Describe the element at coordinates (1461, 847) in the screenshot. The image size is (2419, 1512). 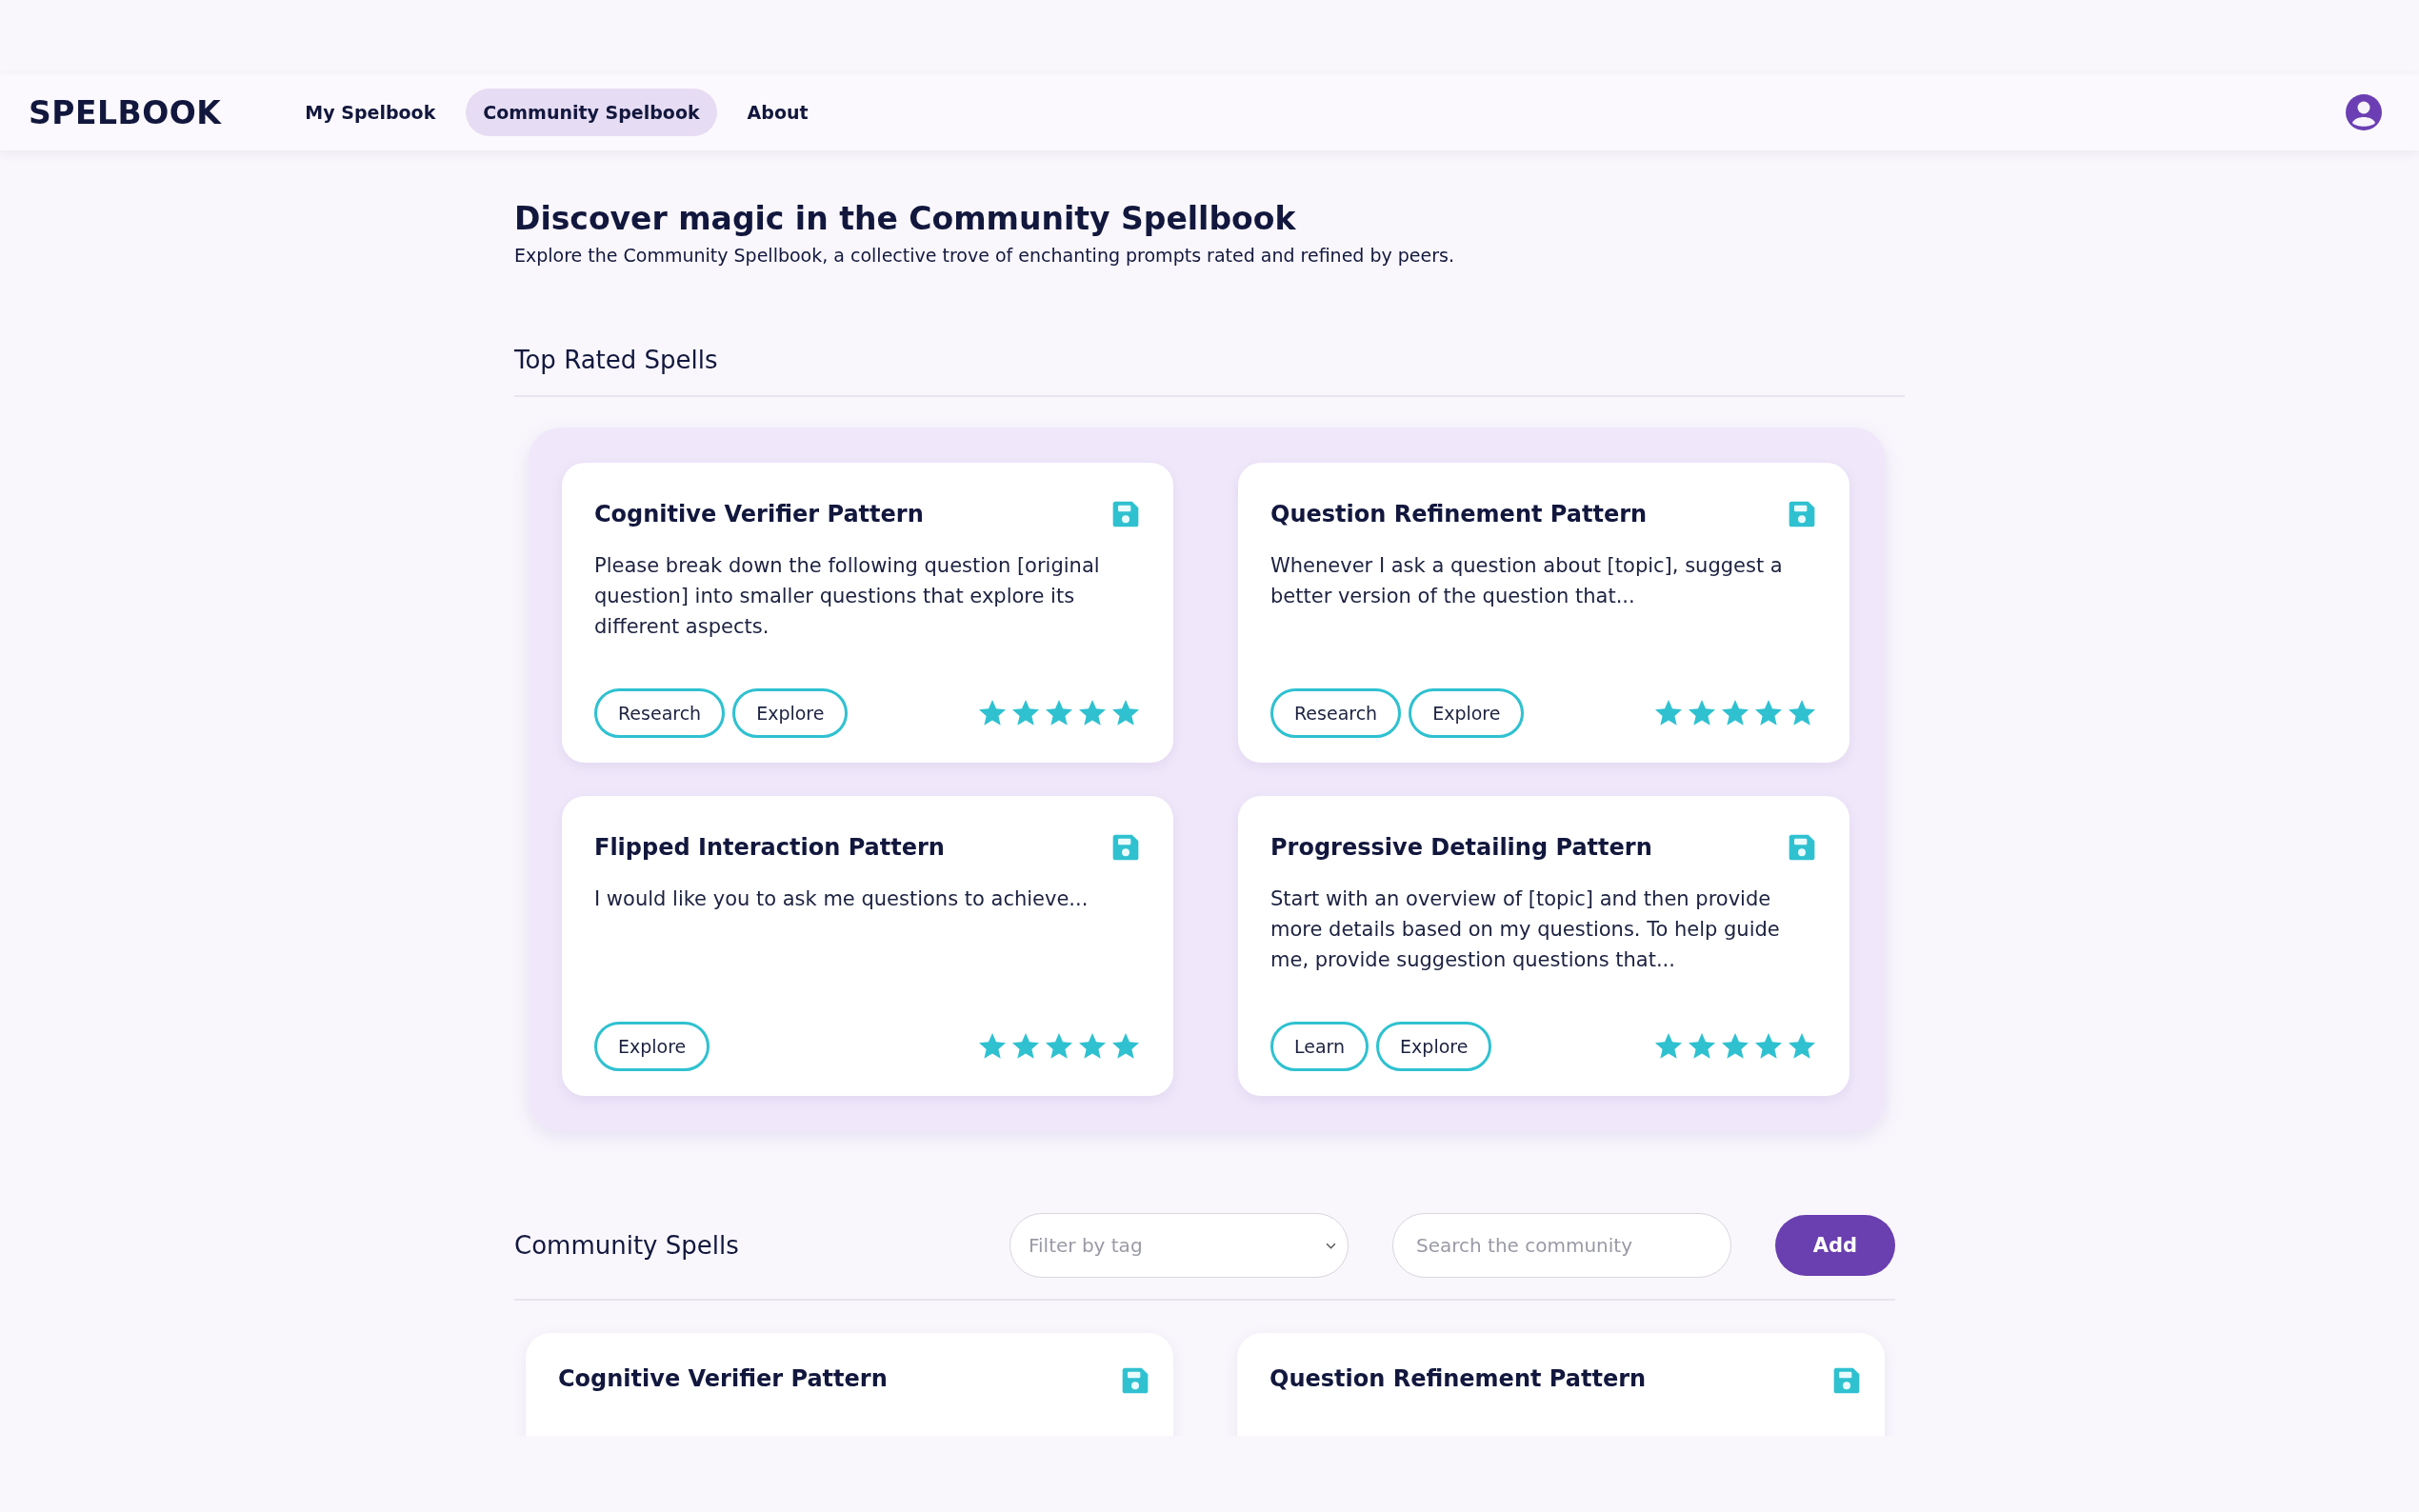
I see `spell-title: Progressive Detailing Pattern` at that location.